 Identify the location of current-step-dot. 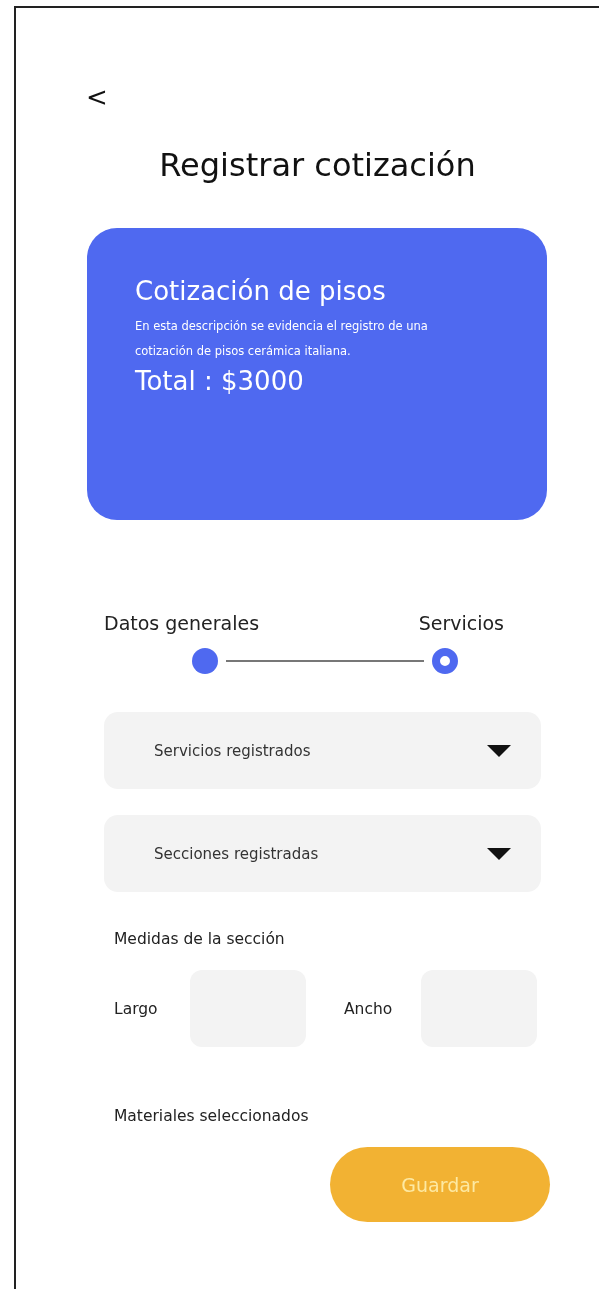
(445, 661).